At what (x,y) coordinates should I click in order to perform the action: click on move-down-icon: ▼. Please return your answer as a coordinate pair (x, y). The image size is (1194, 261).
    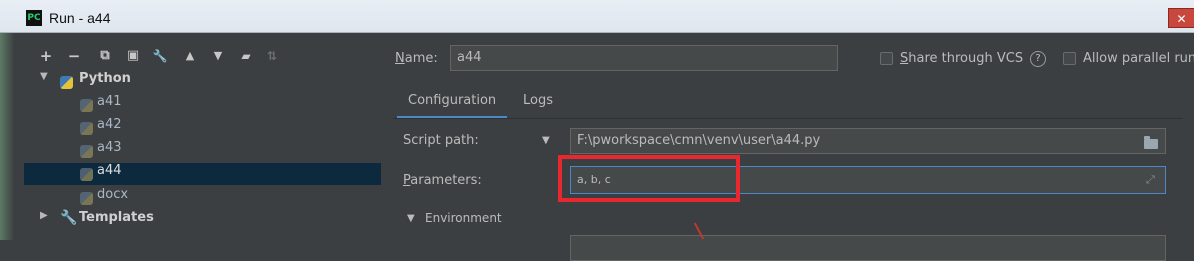
    Looking at the image, I should click on (218, 56).